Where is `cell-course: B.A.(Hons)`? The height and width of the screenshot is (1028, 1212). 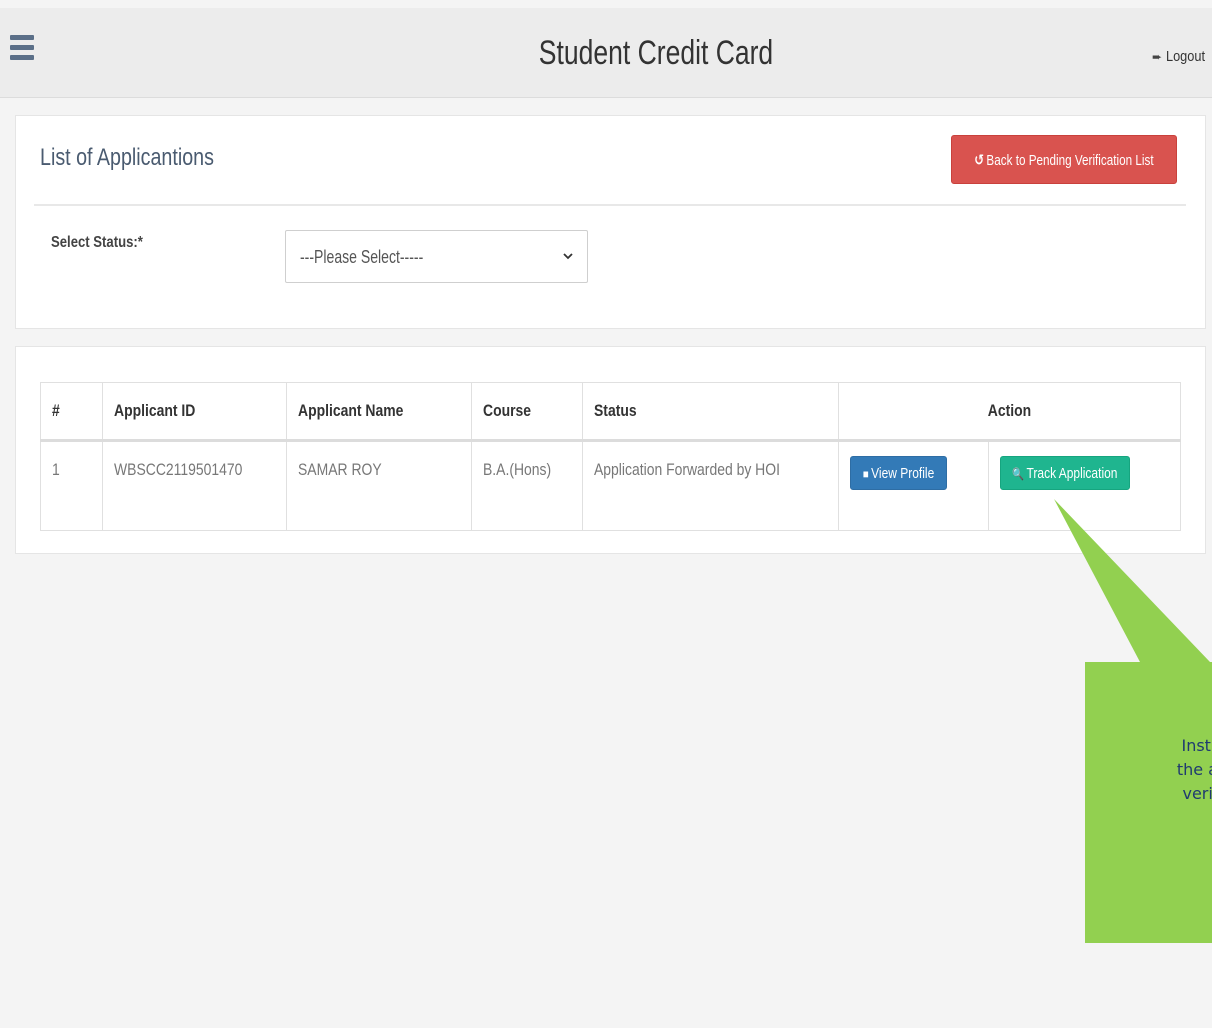 cell-course: B.A.(Hons) is located at coordinates (527, 485).